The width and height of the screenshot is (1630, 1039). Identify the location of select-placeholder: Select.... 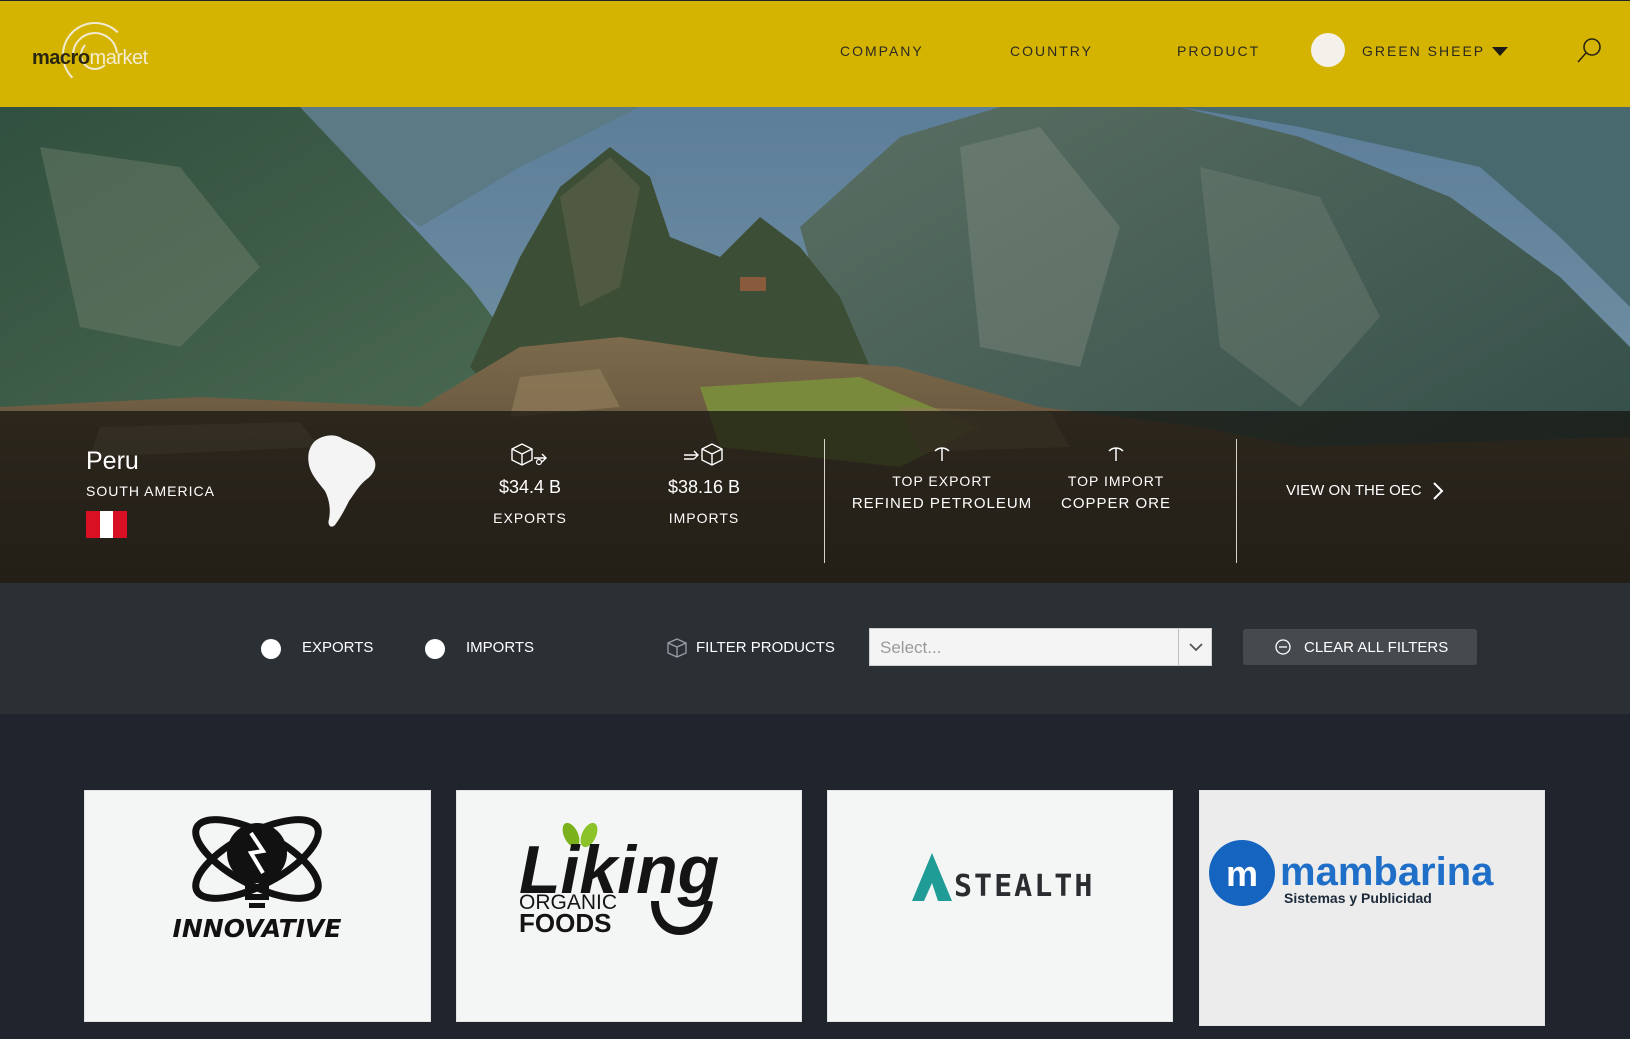
(911, 647).